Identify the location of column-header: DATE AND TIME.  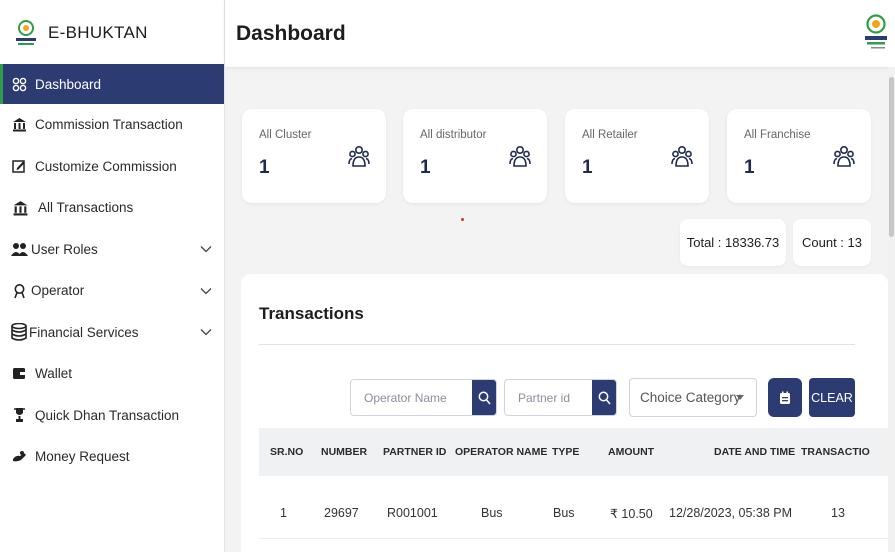
(754, 452).